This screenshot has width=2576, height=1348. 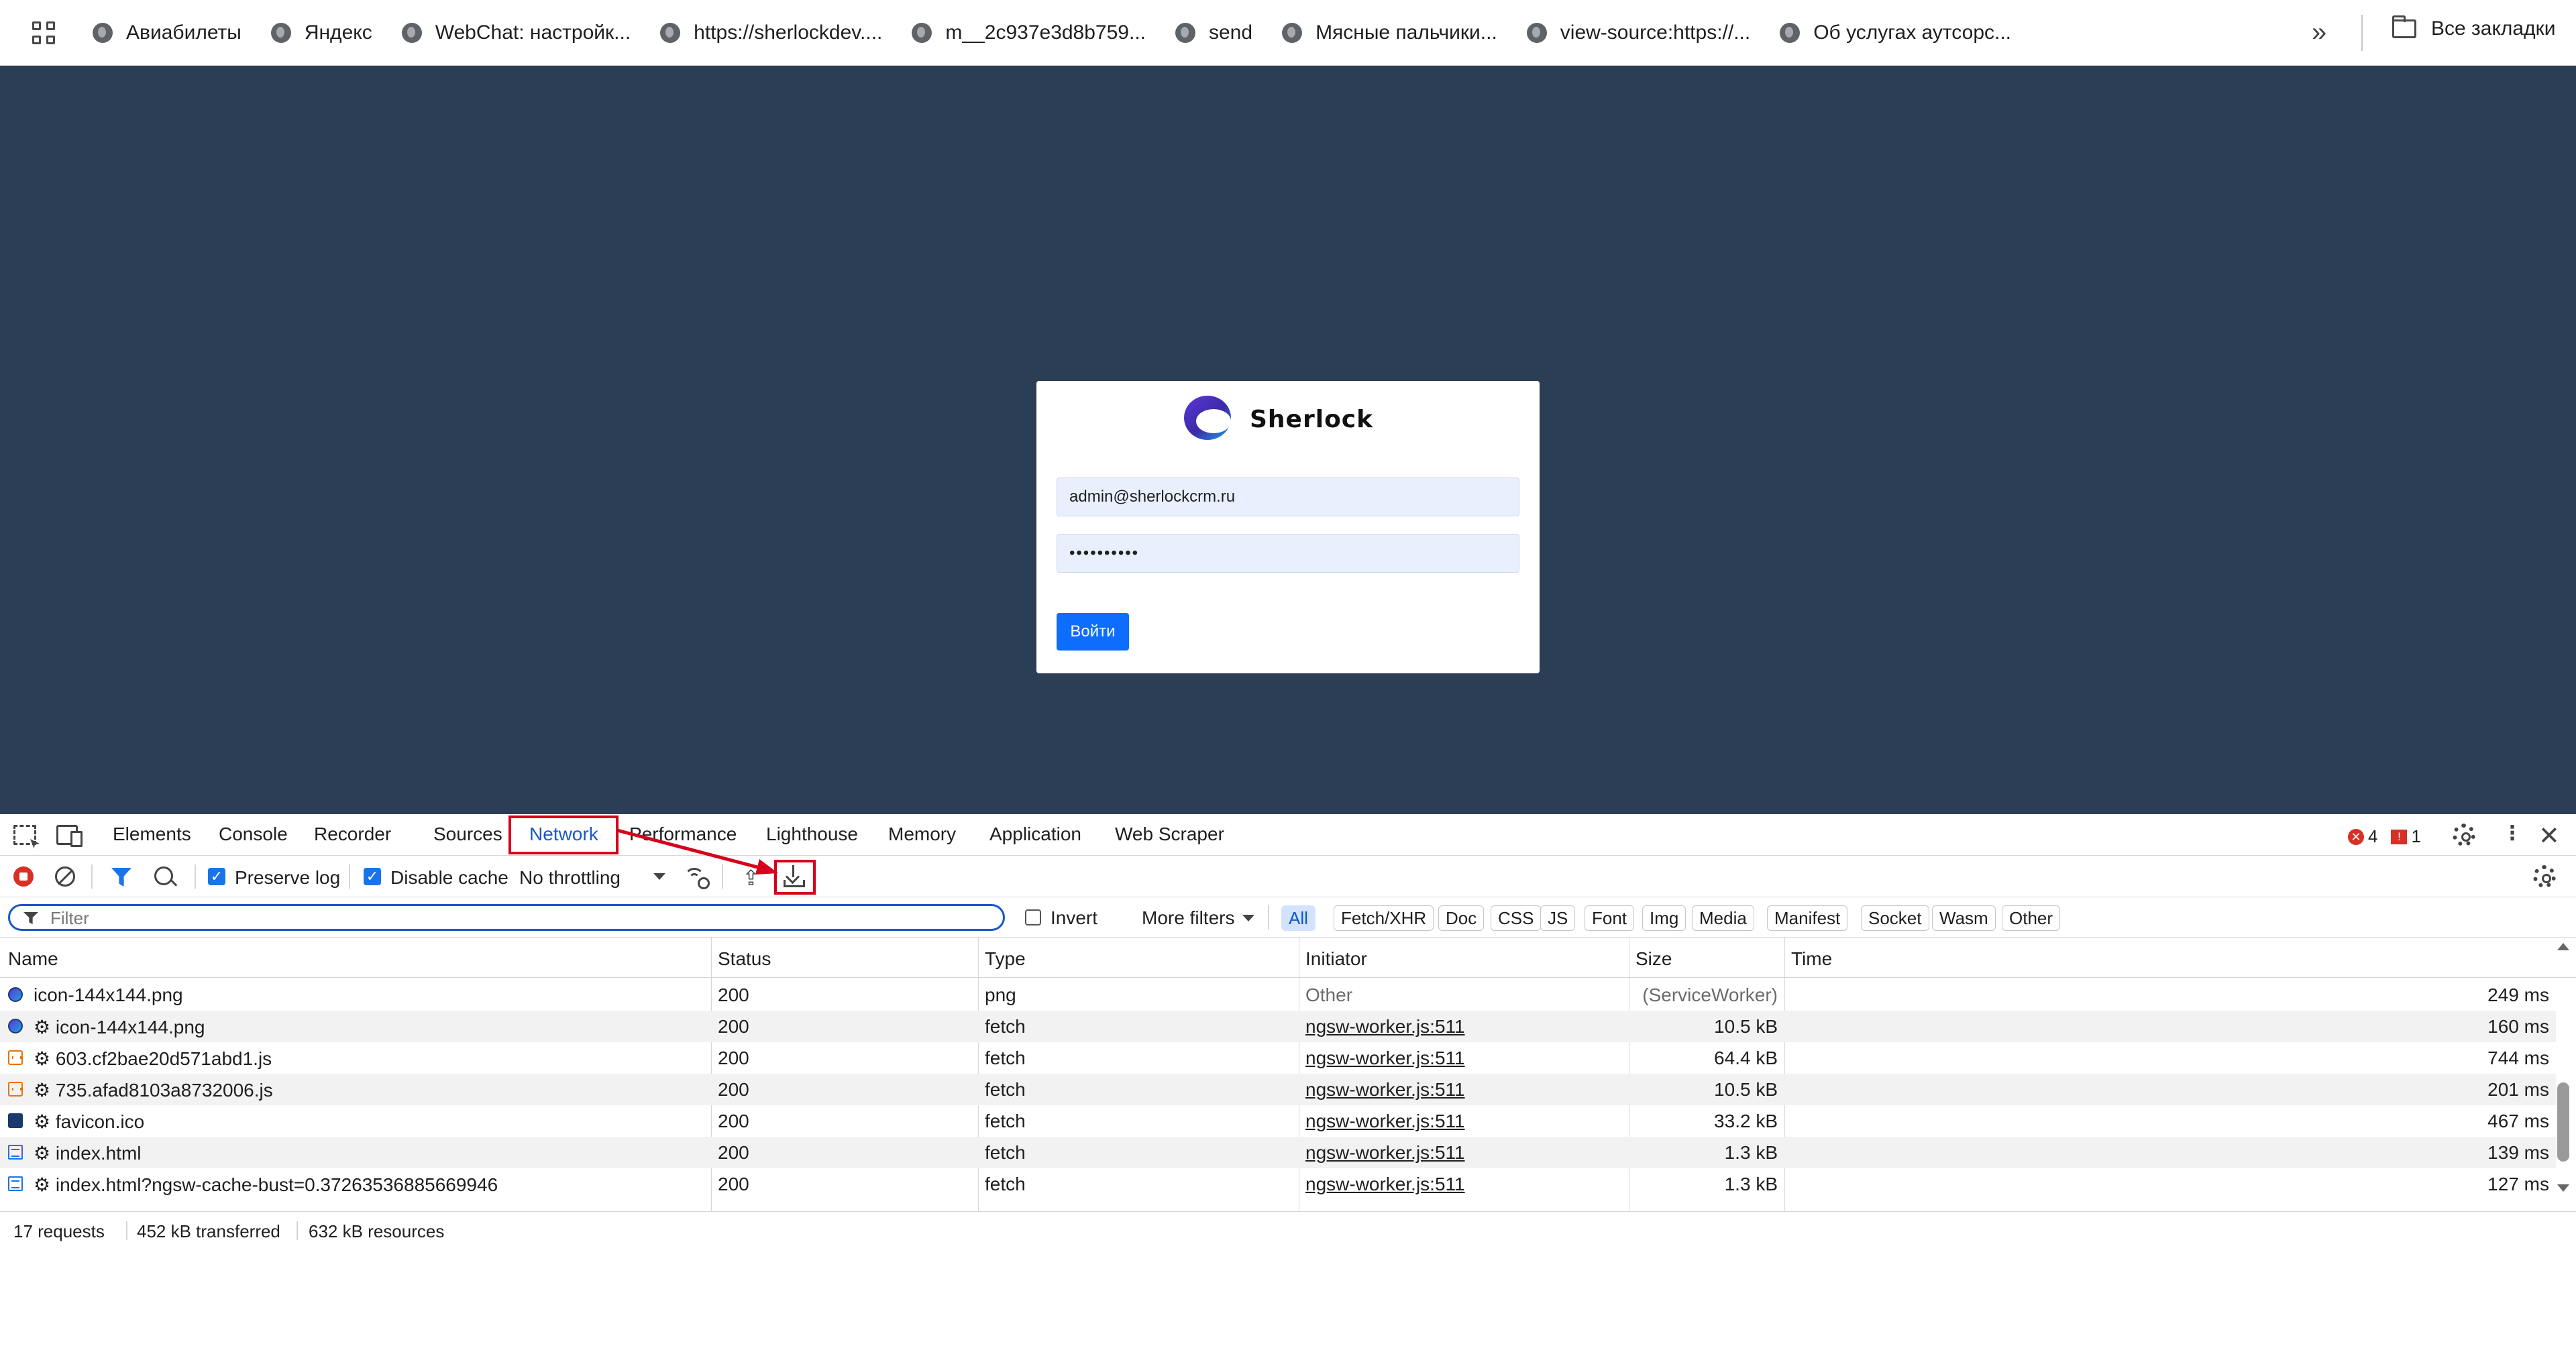 What do you see at coordinates (69, 836) in the screenshot?
I see `device-toolbar-icon` at bounding box center [69, 836].